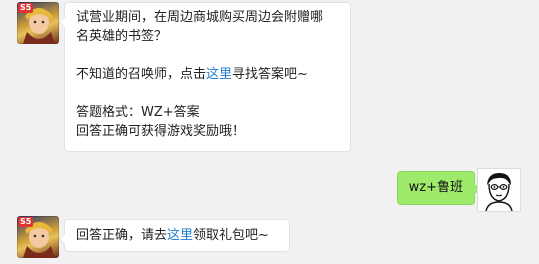  Describe the element at coordinates (219, 74) in the screenshot. I see `answer-link: 这里` at that location.